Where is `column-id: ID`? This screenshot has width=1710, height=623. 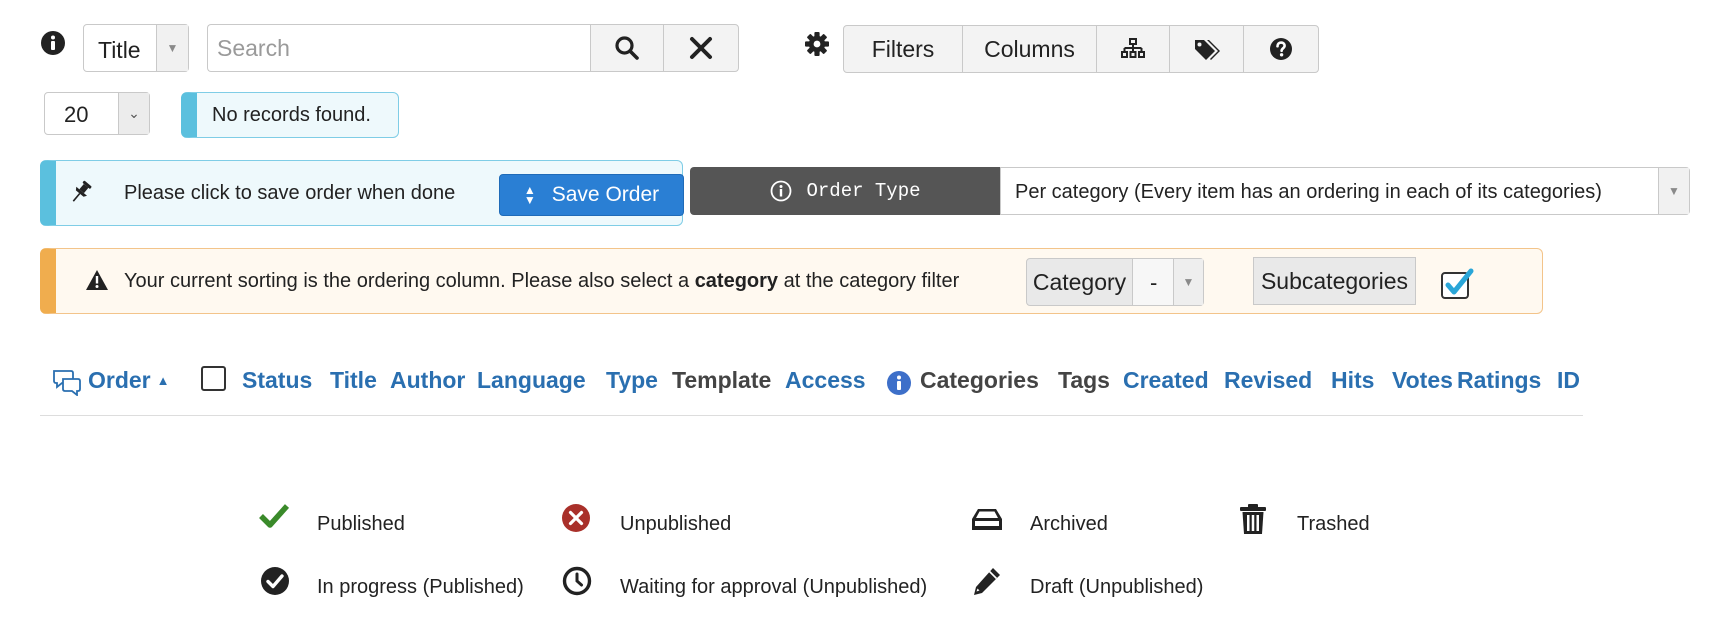
column-id: ID is located at coordinates (1568, 380).